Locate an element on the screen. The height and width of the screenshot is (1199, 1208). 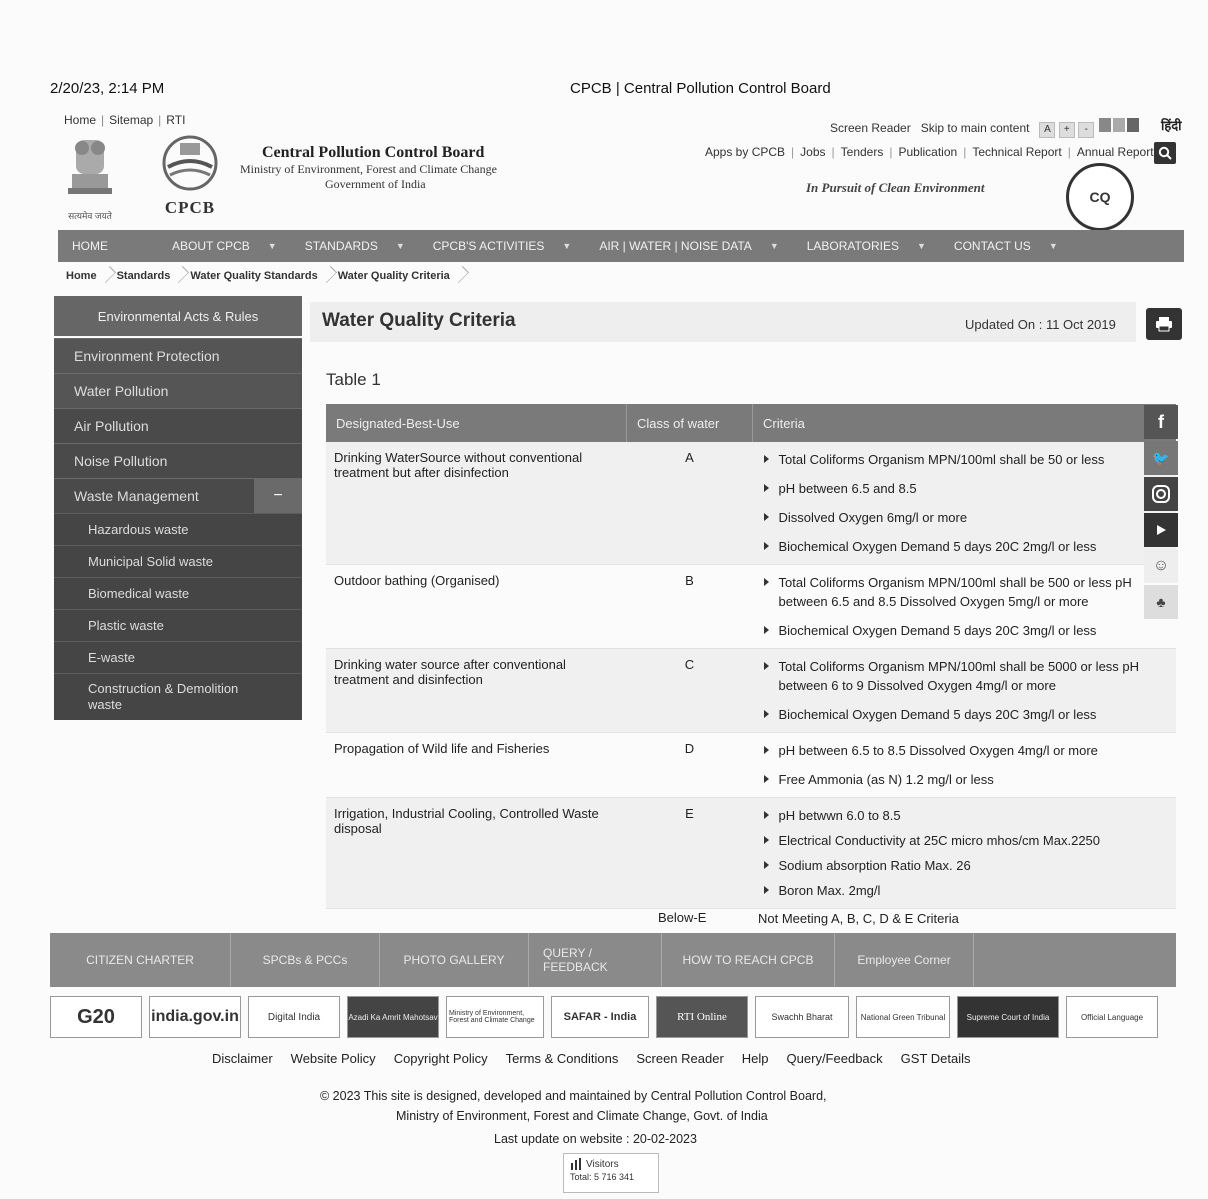
partner-logo-india-gov: india.gov.in is located at coordinates (195, 1017).